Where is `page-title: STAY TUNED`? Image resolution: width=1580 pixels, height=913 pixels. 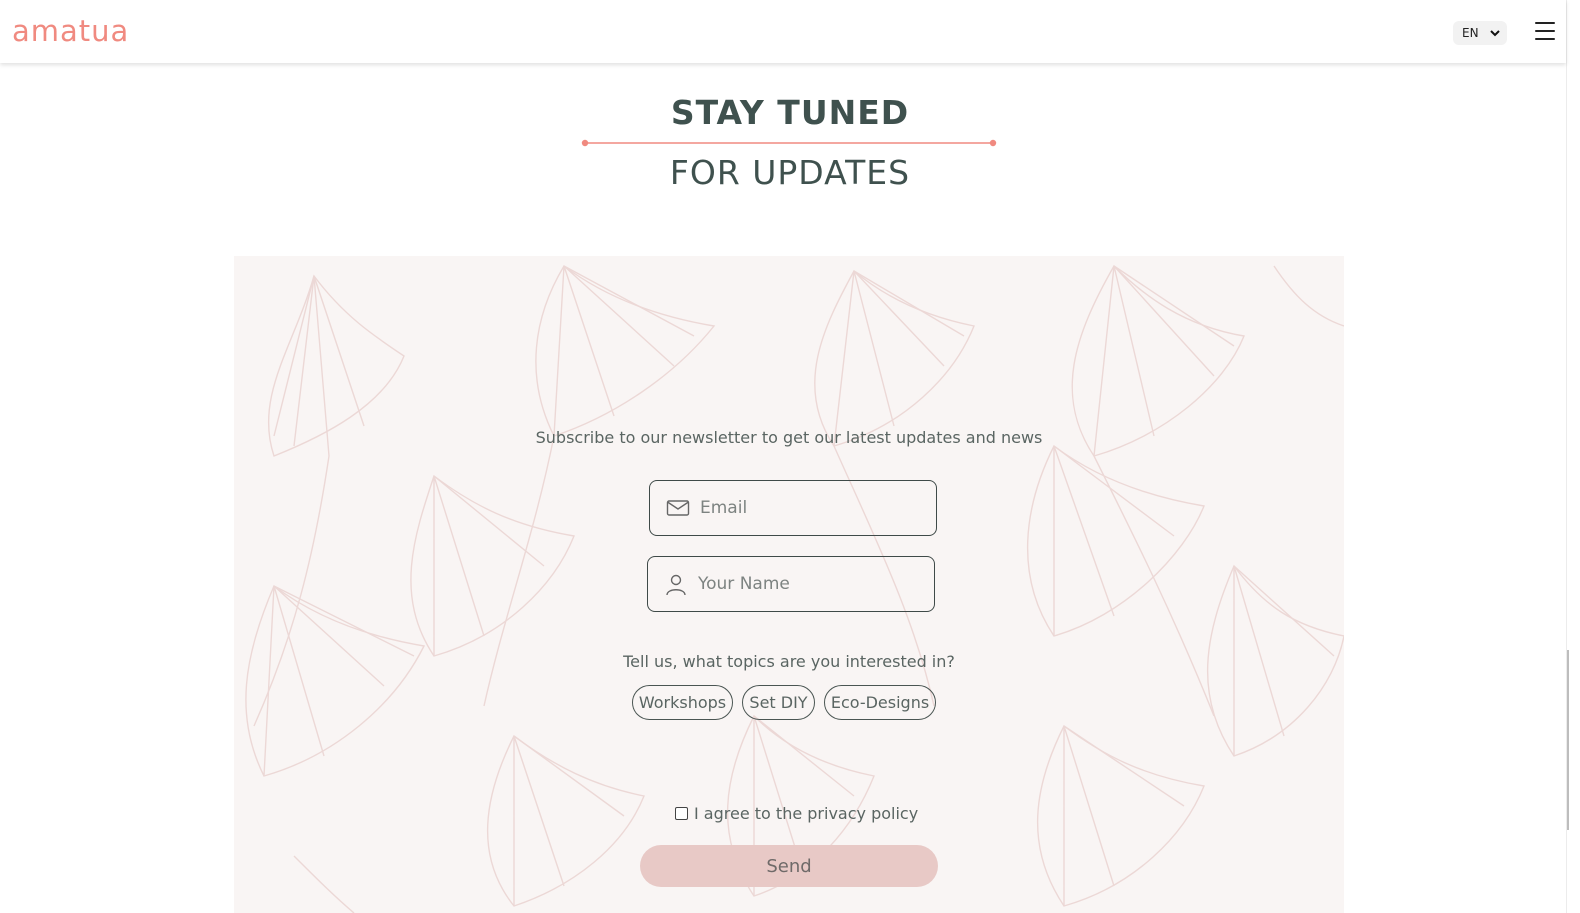 page-title: STAY TUNED is located at coordinates (790, 112).